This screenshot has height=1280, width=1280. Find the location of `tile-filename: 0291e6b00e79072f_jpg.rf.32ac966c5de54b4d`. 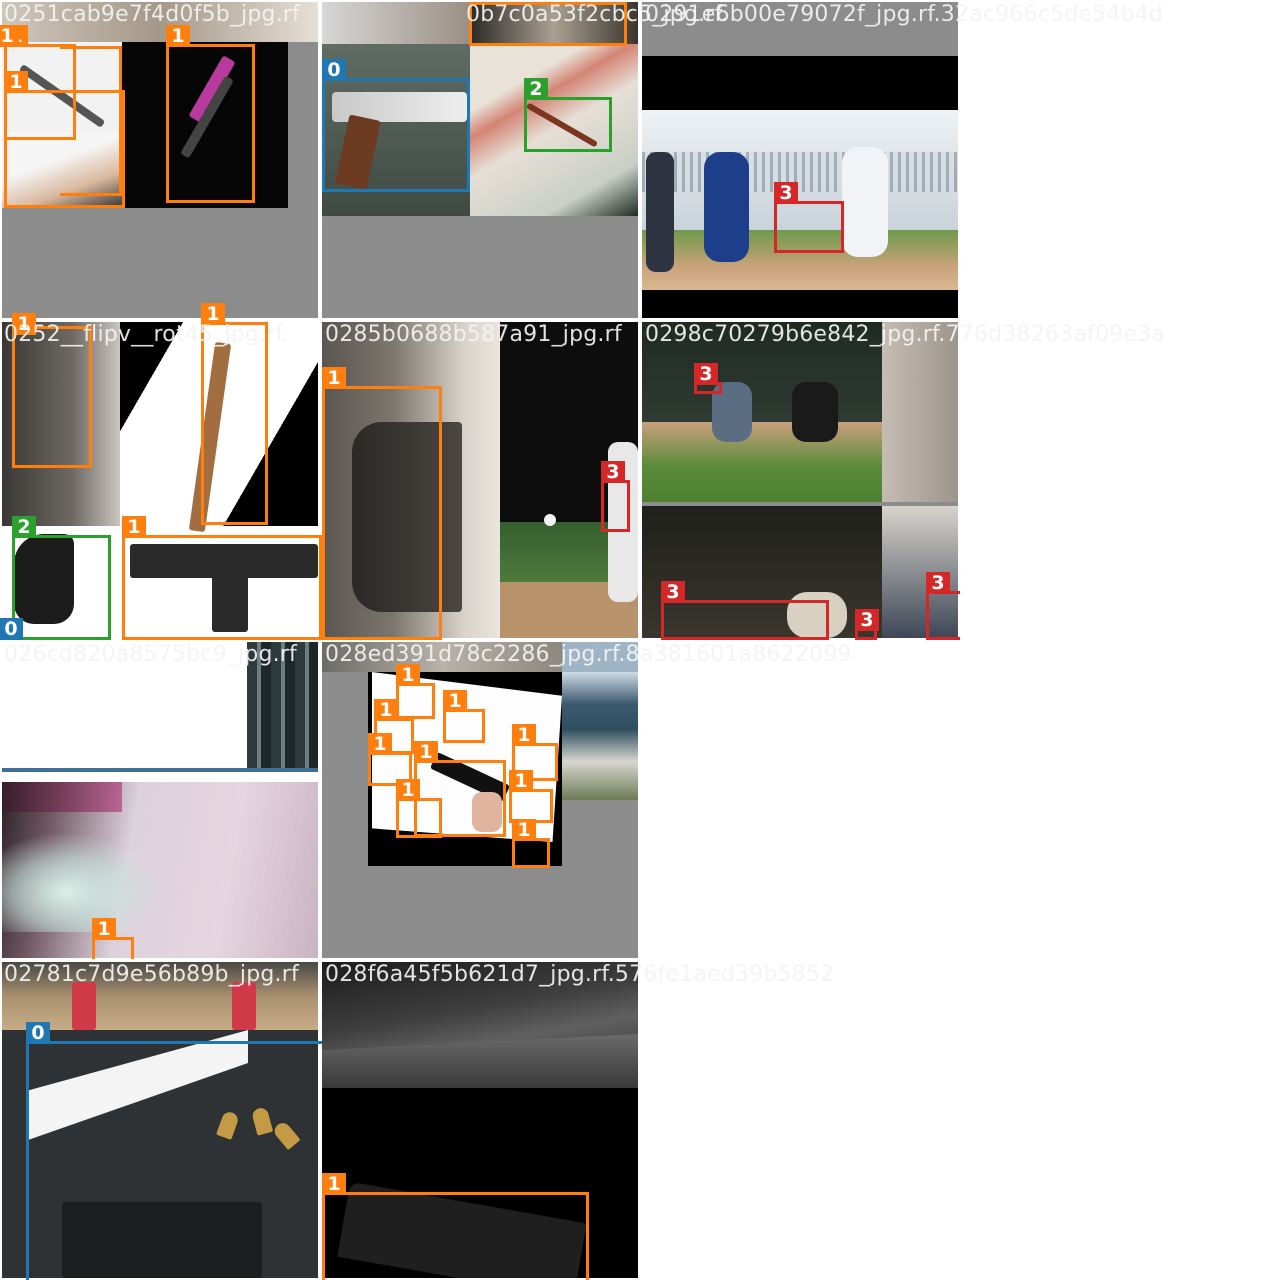

tile-filename: 0291e6b00e79072f_jpg.rf.32ac966c5de54b4d is located at coordinates (904, 14).